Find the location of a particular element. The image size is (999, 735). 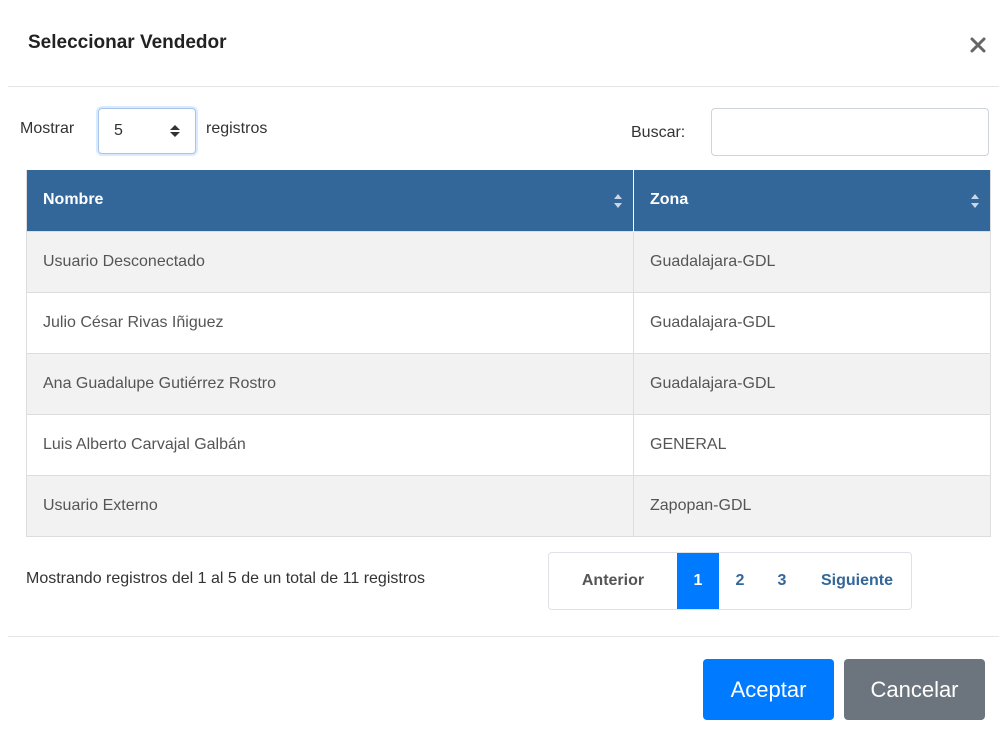

cell-nombre: Usuario Desconectado is located at coordinates (330, 261).